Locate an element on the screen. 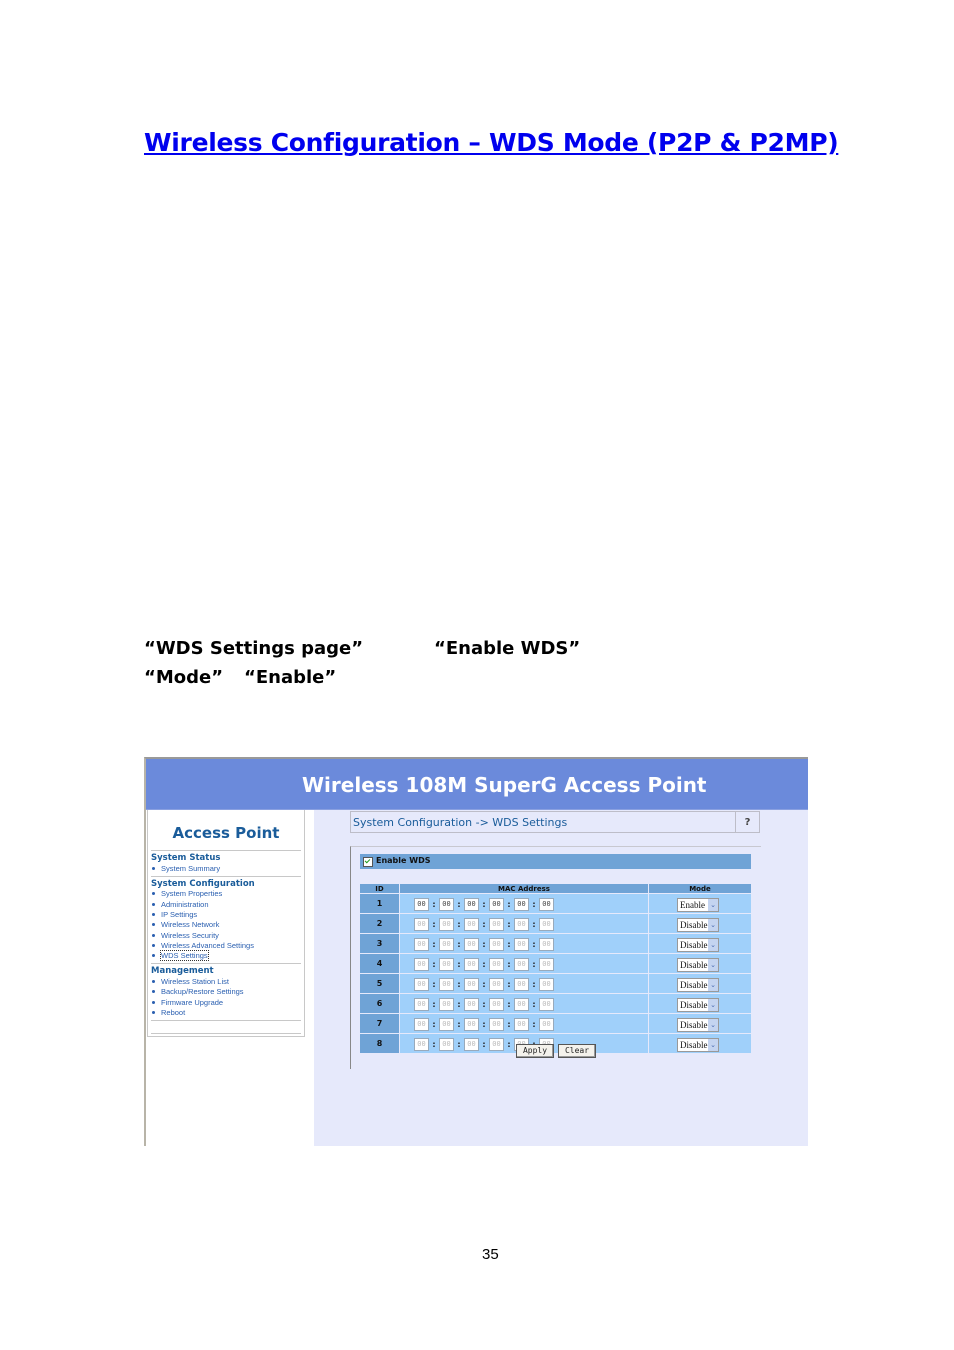 The width and height of the screenshot is (954, 1350). mac-address-field: 00:00:00:00:00:00 is located at coordinates (524, 943).